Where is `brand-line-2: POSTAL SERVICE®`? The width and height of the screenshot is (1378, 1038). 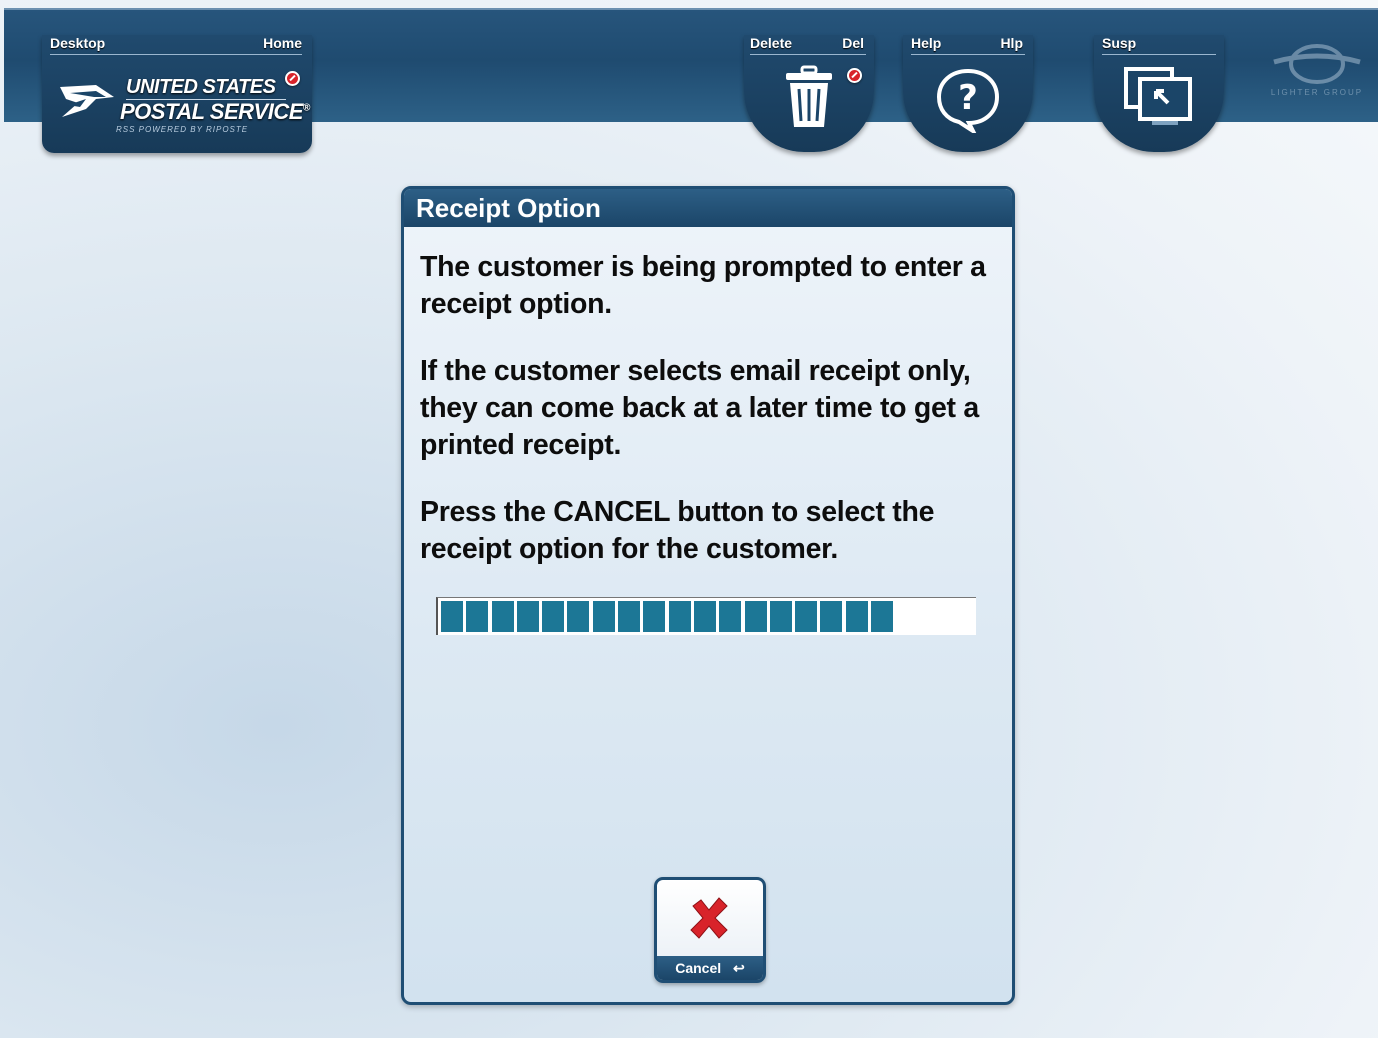
brand-line-2: POSTAL SERVICE® is located at coordinates (215, 111).